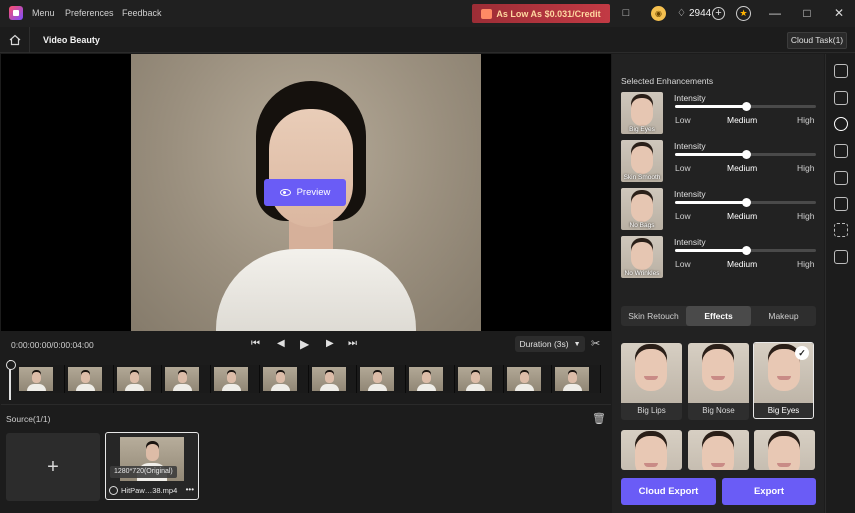 The width and height of the screenshot is (855, 513). I want to click on page-title: Video Beauty, so click(71, 40).